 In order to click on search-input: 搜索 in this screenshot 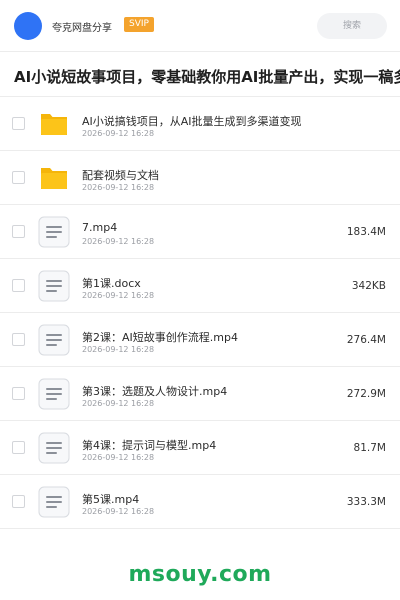, I will do `click(352, 26)`.